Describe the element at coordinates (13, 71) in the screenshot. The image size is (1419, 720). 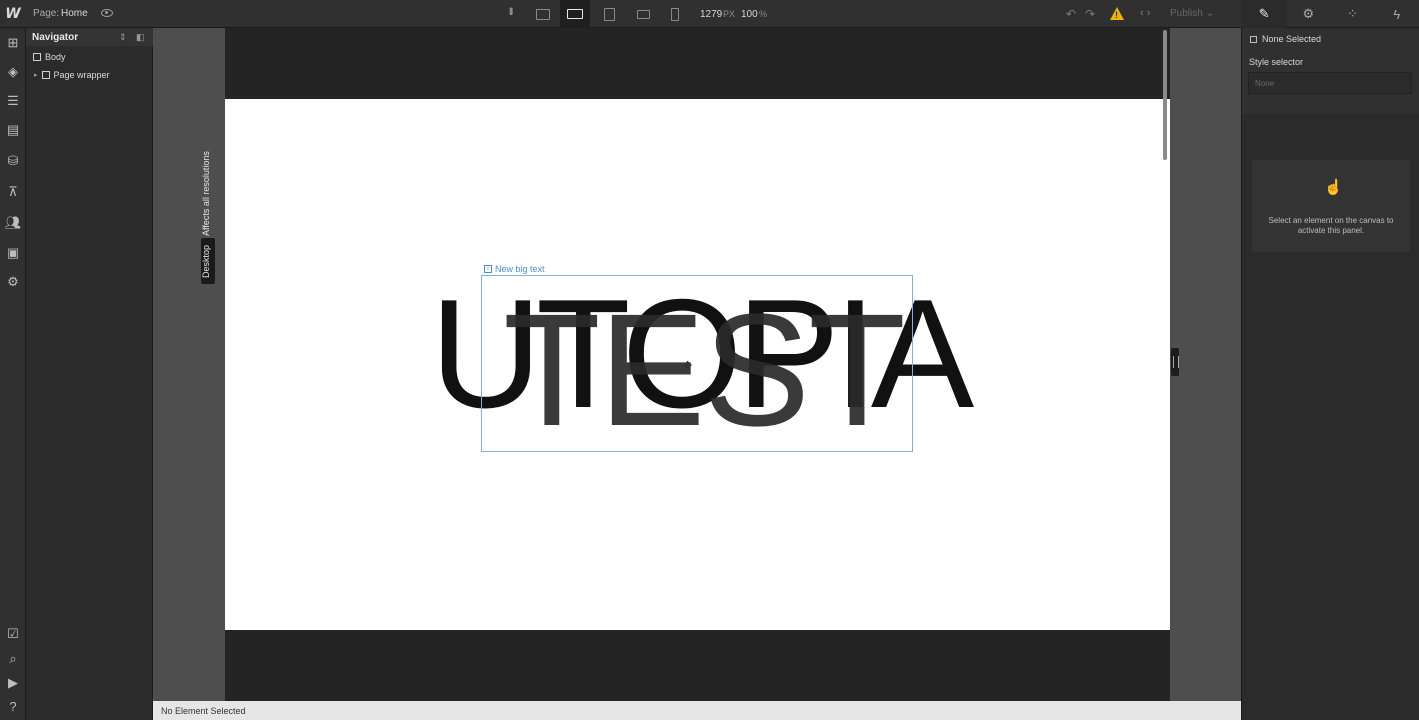
I see `cube-icon: ◈` at that location.